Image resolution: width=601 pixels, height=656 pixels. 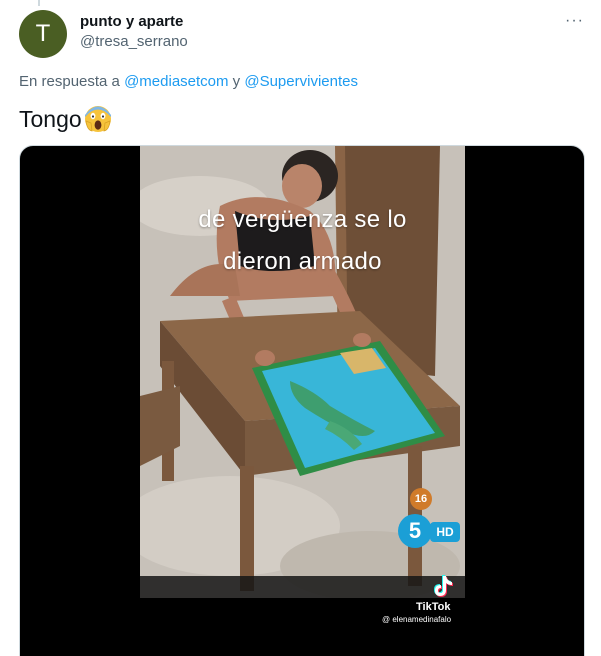 I want to click on tiktok-watermark-user: @ elenamedinafalo, so click(x=417, y=619).